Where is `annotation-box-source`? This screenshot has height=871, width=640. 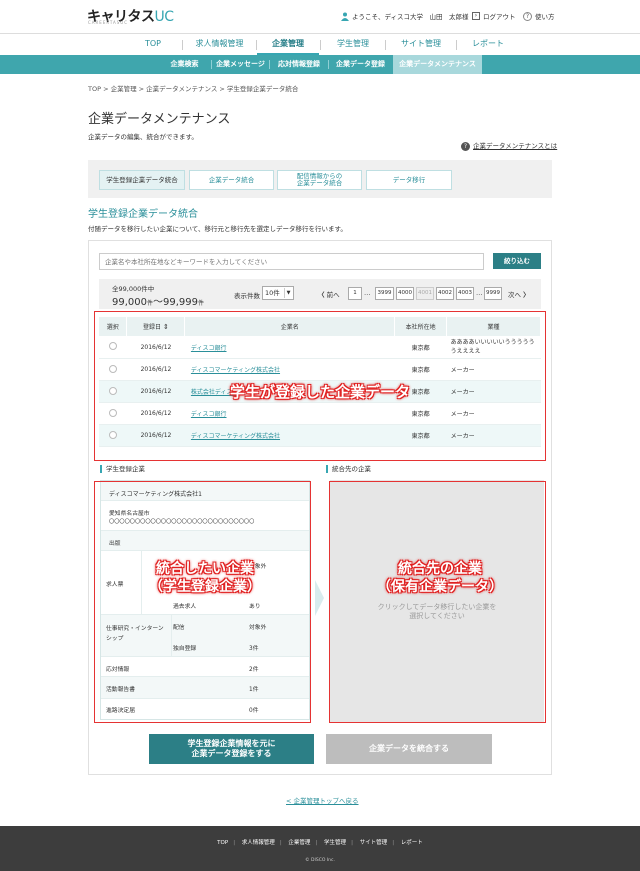 annotation-box-source is located at coordinates (202, 602).